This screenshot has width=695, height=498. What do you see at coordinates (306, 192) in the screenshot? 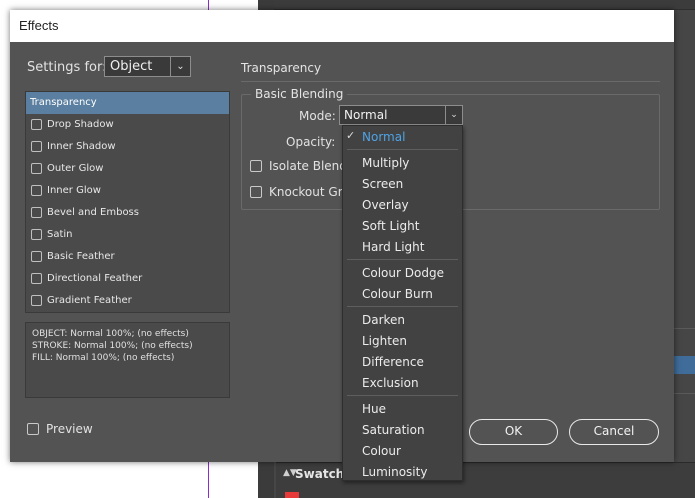
I see `knockout-group-label: Knockout Gr` at bounding box center [306, 192].